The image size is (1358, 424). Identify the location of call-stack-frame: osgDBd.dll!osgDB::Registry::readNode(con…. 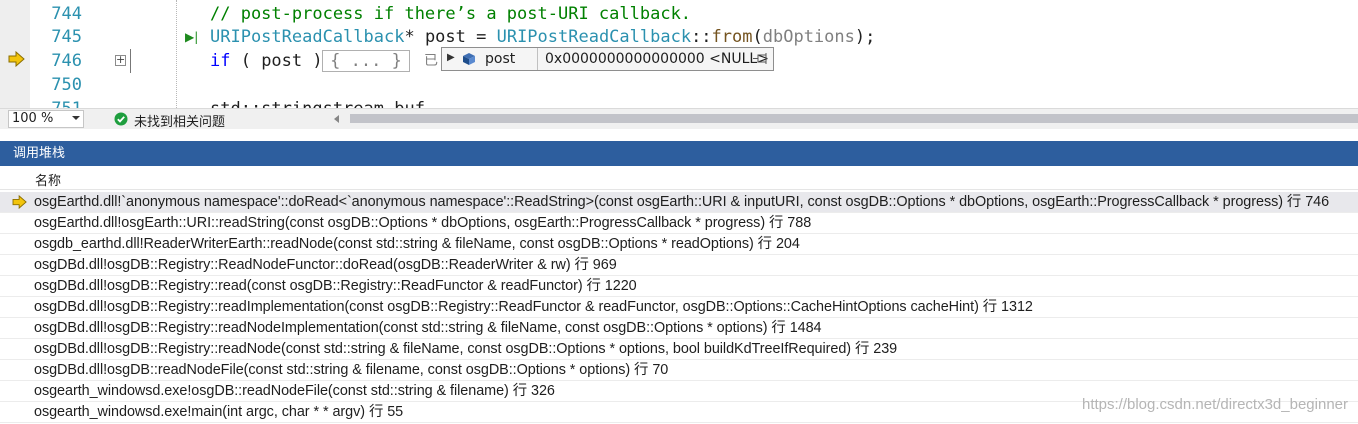
(679, 349).